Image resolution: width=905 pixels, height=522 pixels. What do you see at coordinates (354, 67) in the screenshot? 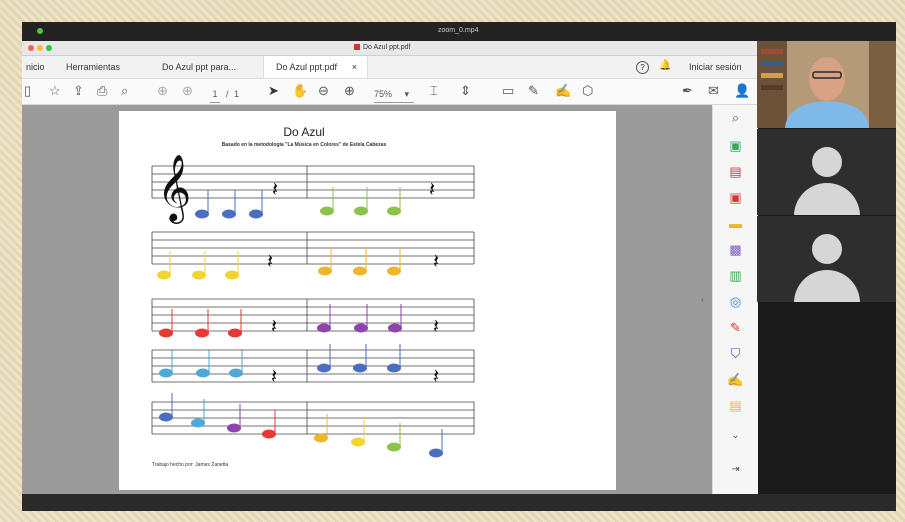
I see `close-tab-icon: ×` at bounding box center [354, 67].